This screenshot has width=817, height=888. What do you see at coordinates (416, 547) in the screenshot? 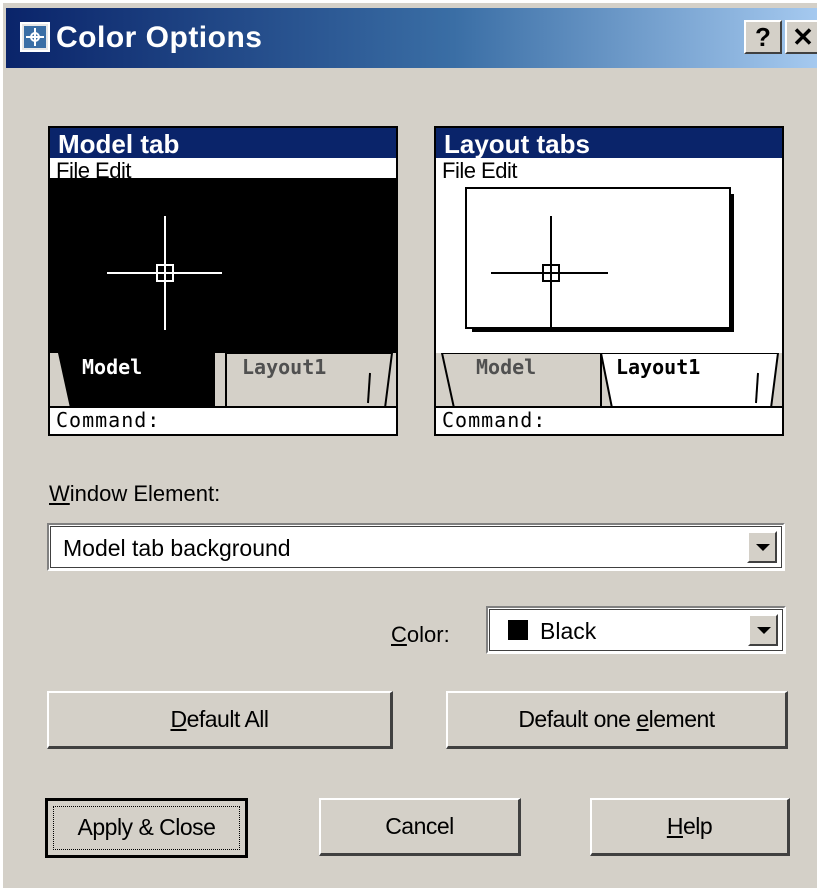
I see `window-element-select: Model tab background` at bounding box center [416, 547].